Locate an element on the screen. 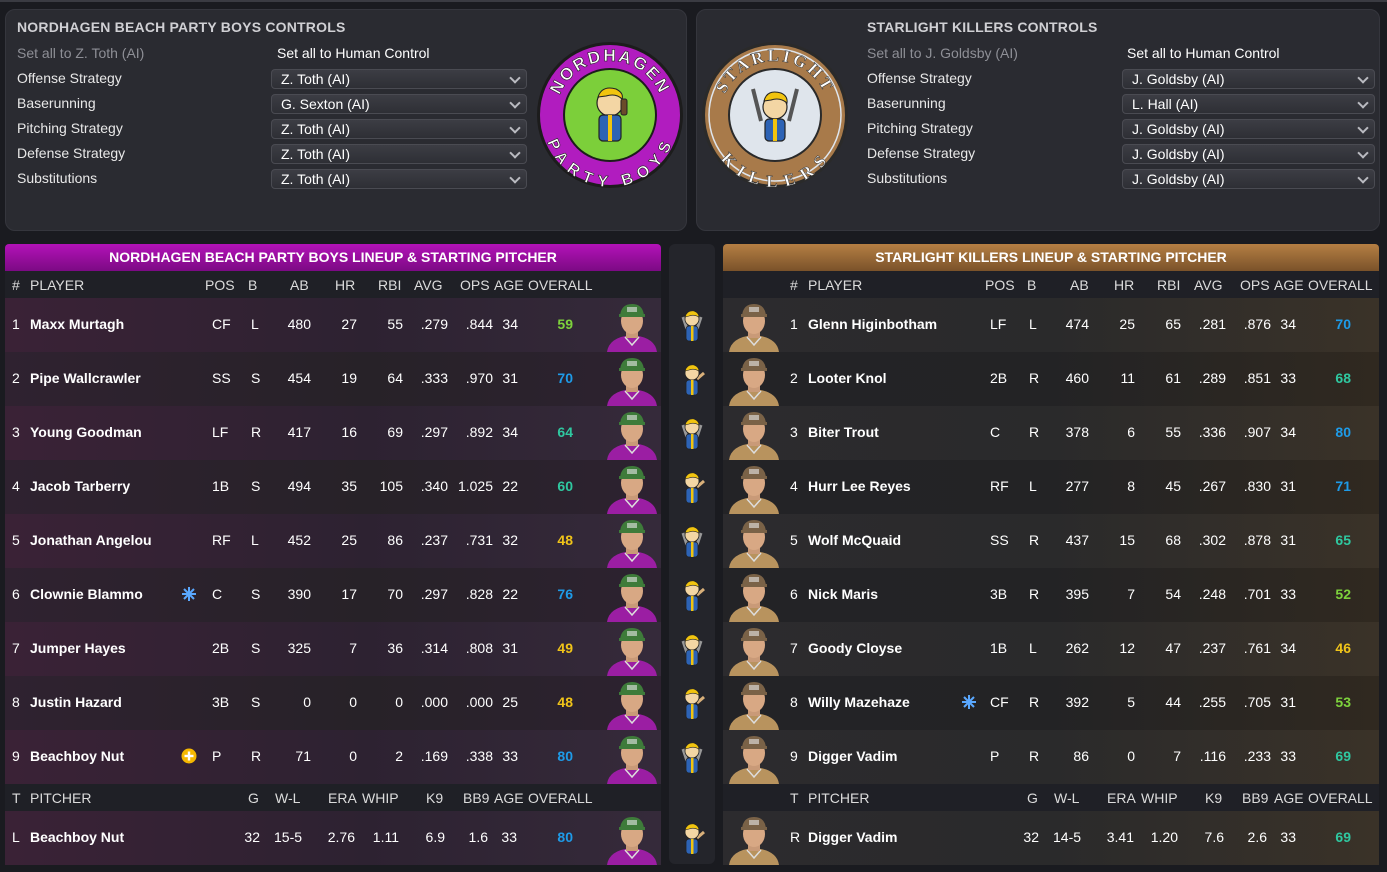  home-offense-strategy-select: Z. Toth (AI) is located at coordinates (399, 79).